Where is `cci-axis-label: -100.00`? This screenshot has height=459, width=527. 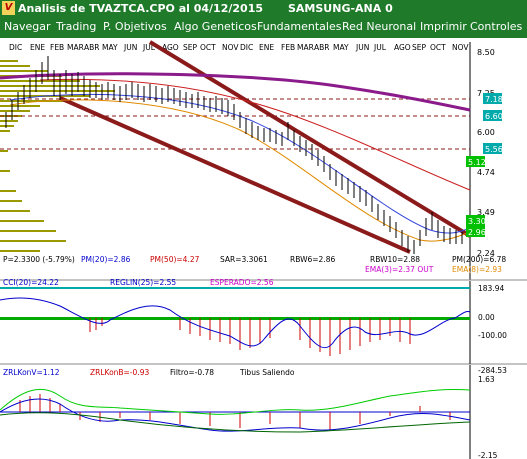
cci-axis-label: -100.00 is located at coordinates (492, 335).